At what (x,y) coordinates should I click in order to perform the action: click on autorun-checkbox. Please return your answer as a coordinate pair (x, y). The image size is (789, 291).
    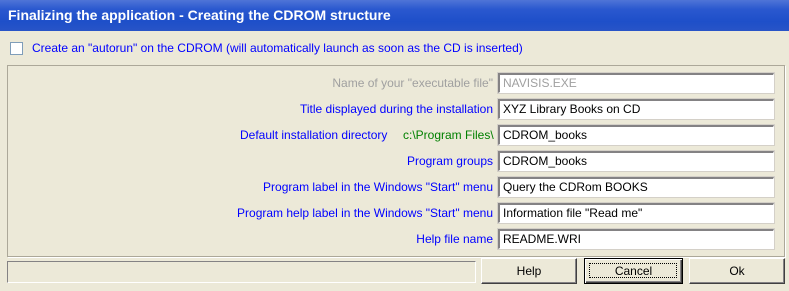
    Looking at the image, I should click on (16, 48).